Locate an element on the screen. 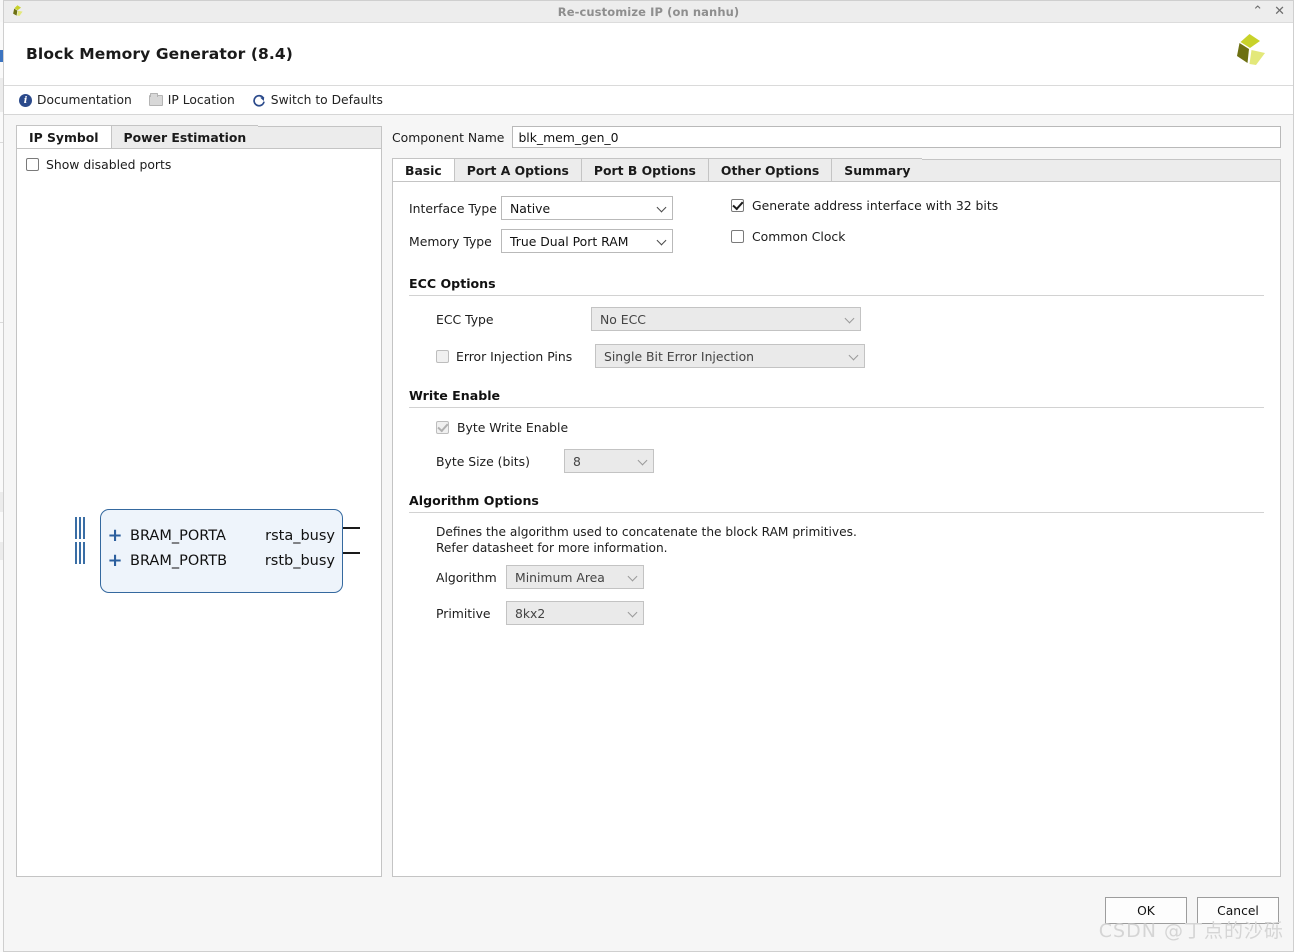 This screenshot has width=1294, height=952. algorithm-select: Minimum Area is located at coordinates (575, 577).